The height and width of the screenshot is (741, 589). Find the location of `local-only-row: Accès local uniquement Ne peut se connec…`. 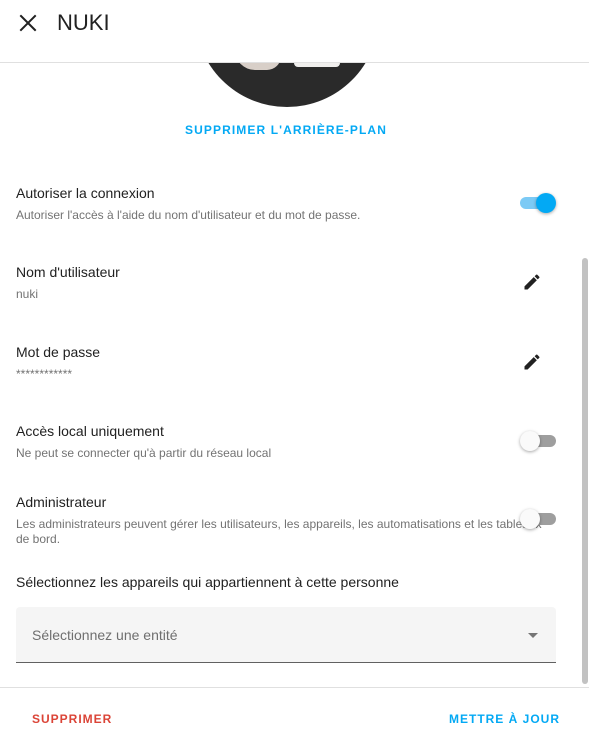

local-only-row: Accès local uniquement Ne peut se connec… is located at coordinates (286, 441).